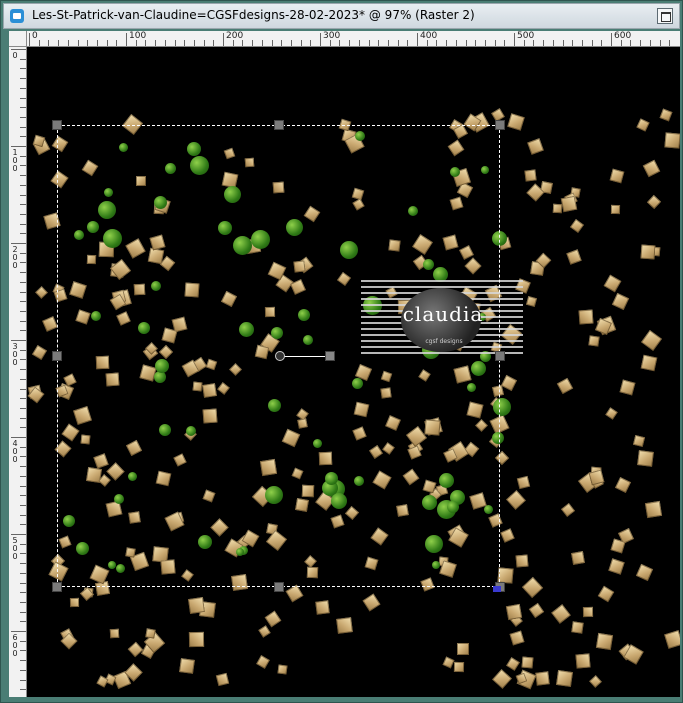 The image size is (683, 703). I want to click on ruler-label: 2 0 0, so click(15, 257).